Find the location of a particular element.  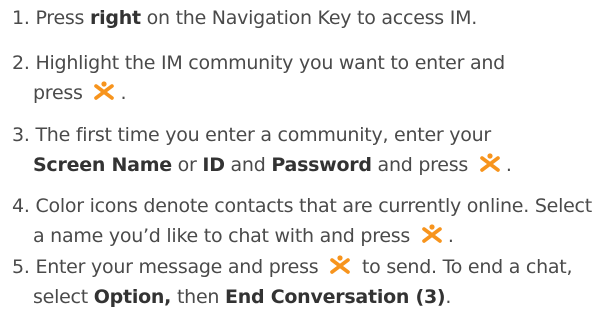

text-run: and is located at coordinates (248, 165).